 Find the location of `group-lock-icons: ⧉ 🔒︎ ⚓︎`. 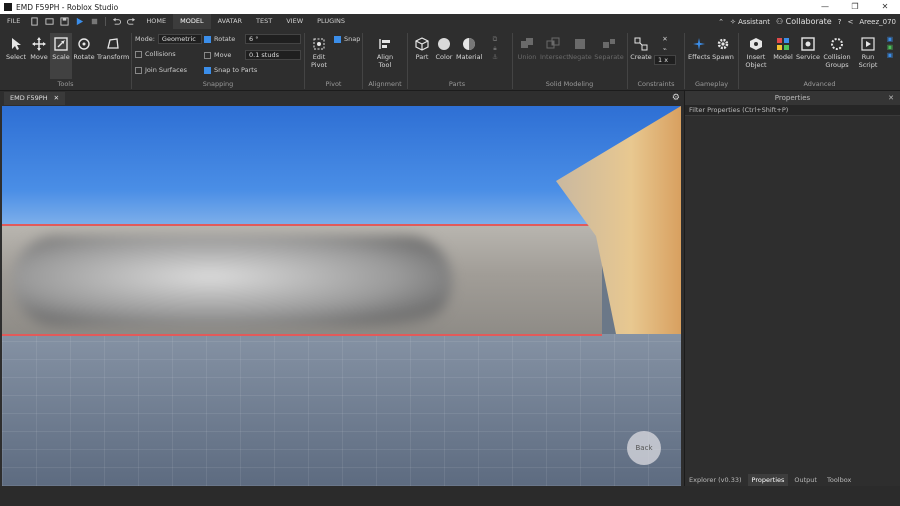

group-lock-icons: ⧉ 🔒︎ ⚓︎ is located at coordinates (495, 48).